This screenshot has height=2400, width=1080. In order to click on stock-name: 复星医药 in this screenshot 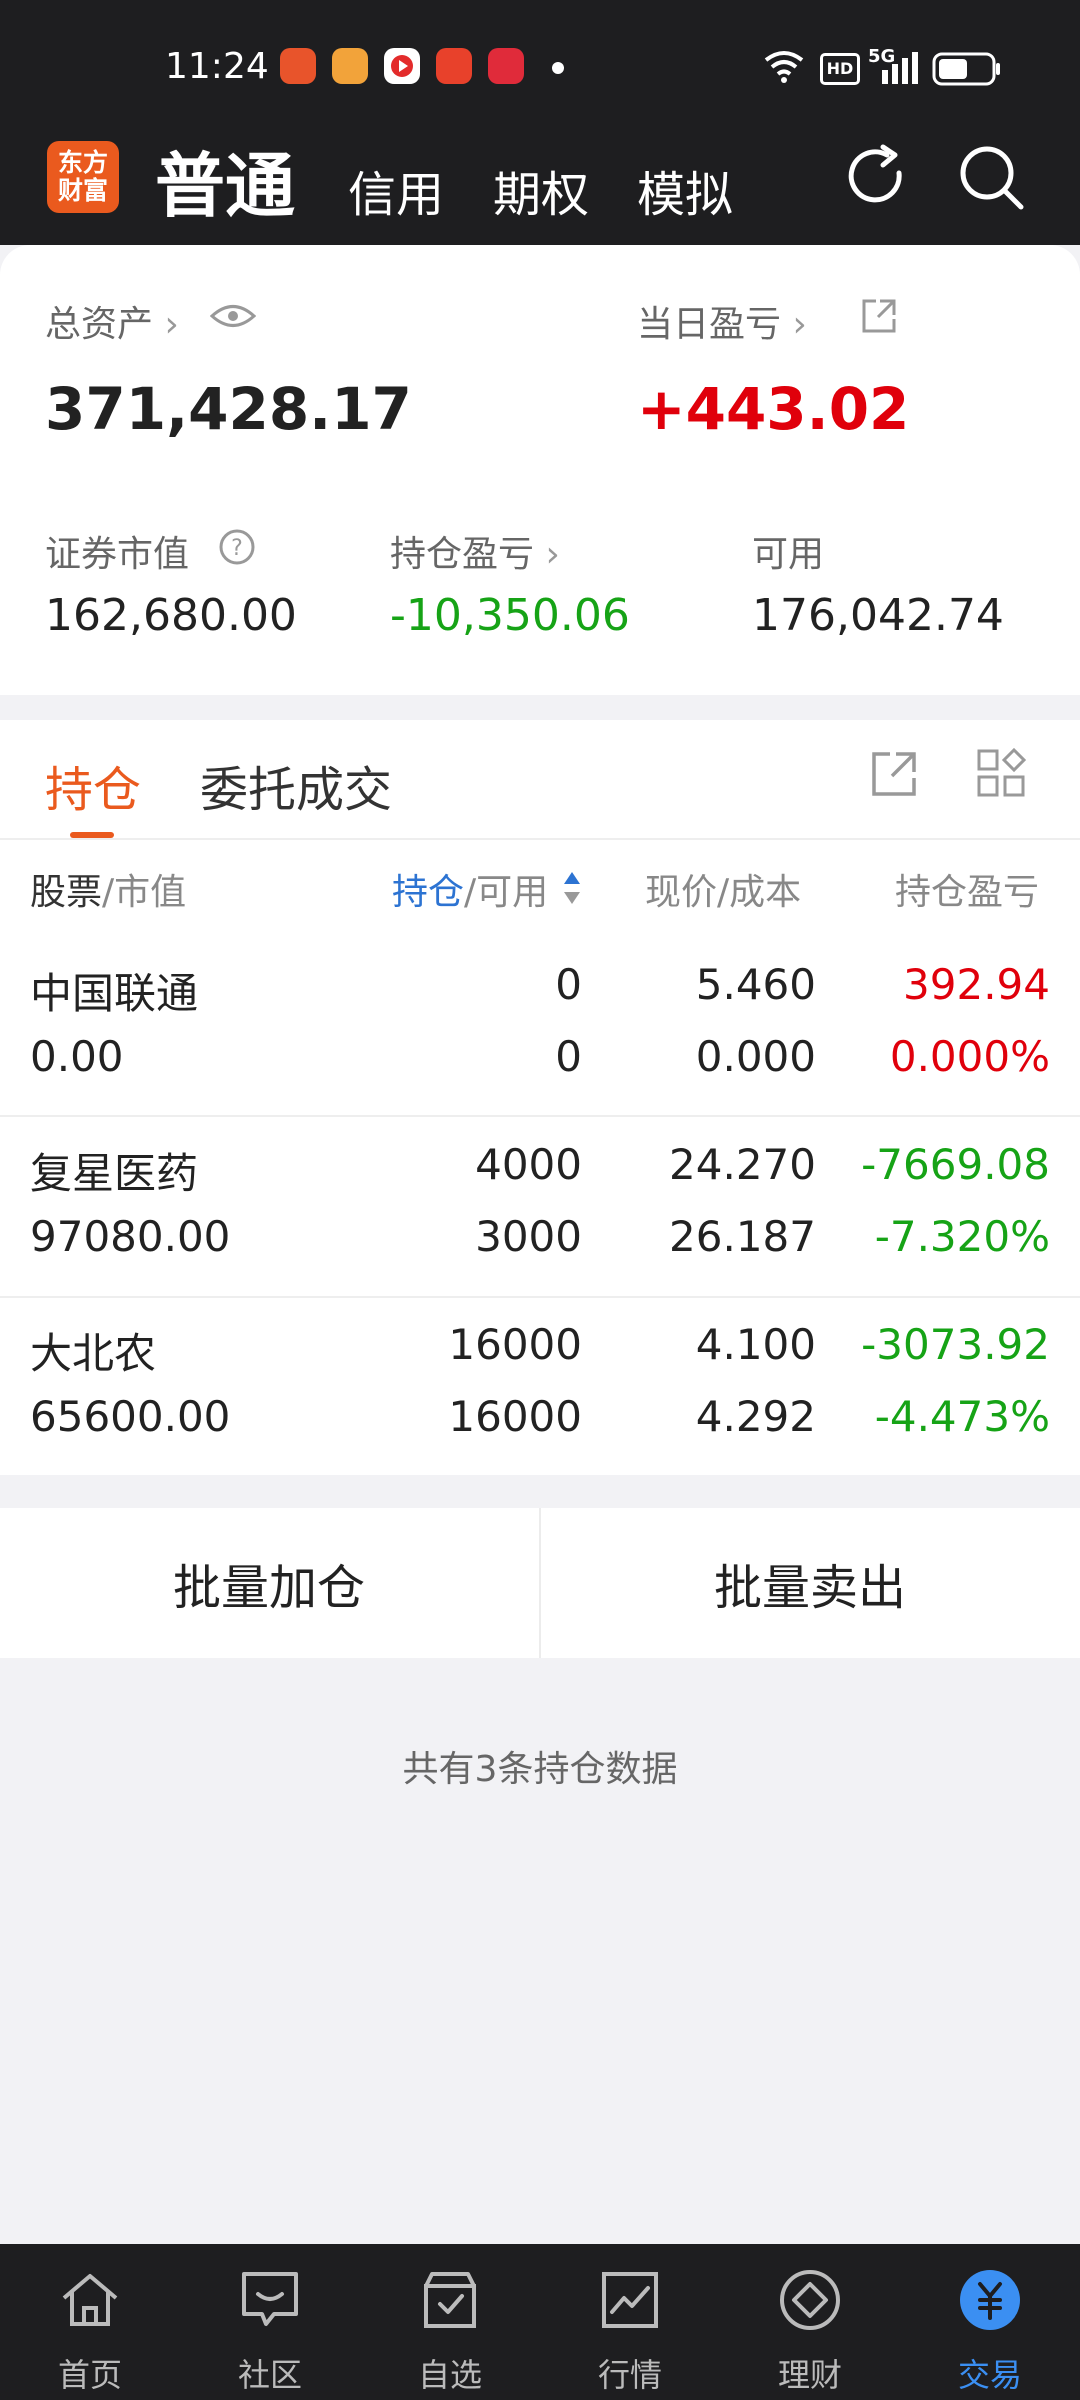, I will do `click(114, 1173)`.